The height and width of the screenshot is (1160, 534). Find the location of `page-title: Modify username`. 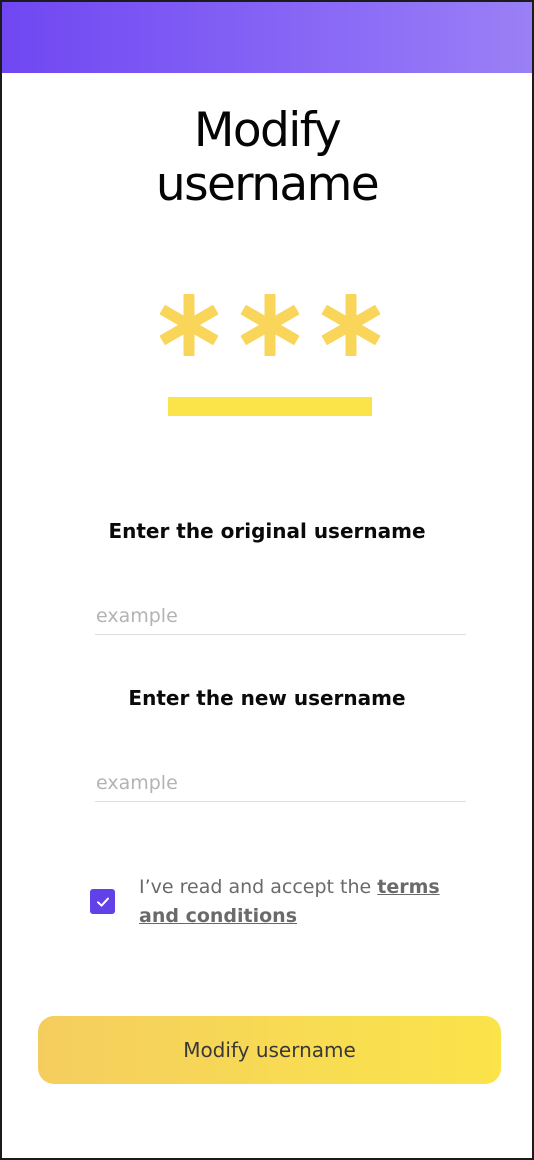

page-title: Modify username is located at coordinates (267, 158).